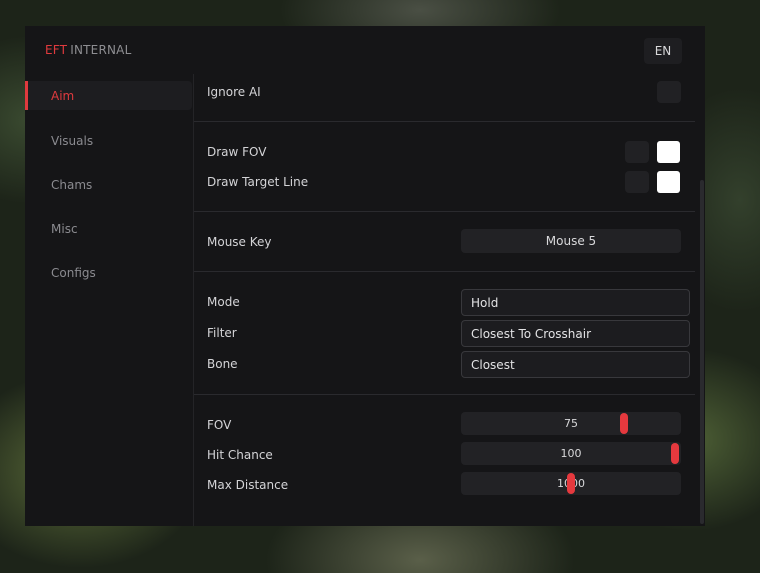 The height and width of the screenshot is (573, 760). Describe the element at coordinates (668, 182) in the screenshot. I see `draw-target-line-color-picker` at that location.